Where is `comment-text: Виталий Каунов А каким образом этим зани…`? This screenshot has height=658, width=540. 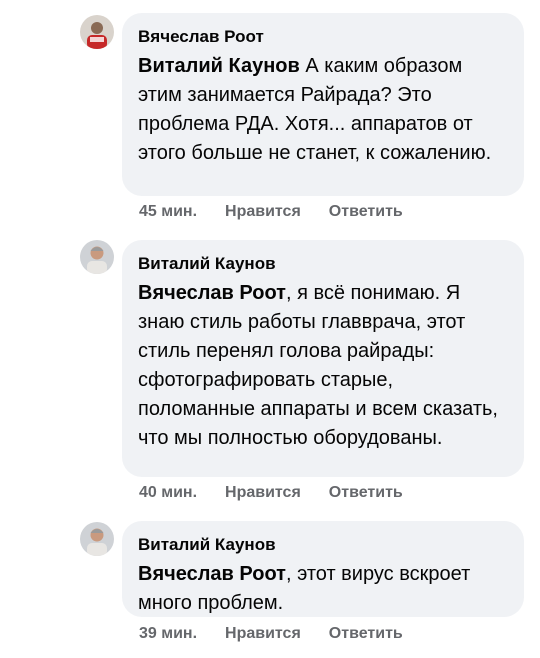 comment-text: Виталий Каунов А каким образом этим зани… is located at coordinates (323, 110).